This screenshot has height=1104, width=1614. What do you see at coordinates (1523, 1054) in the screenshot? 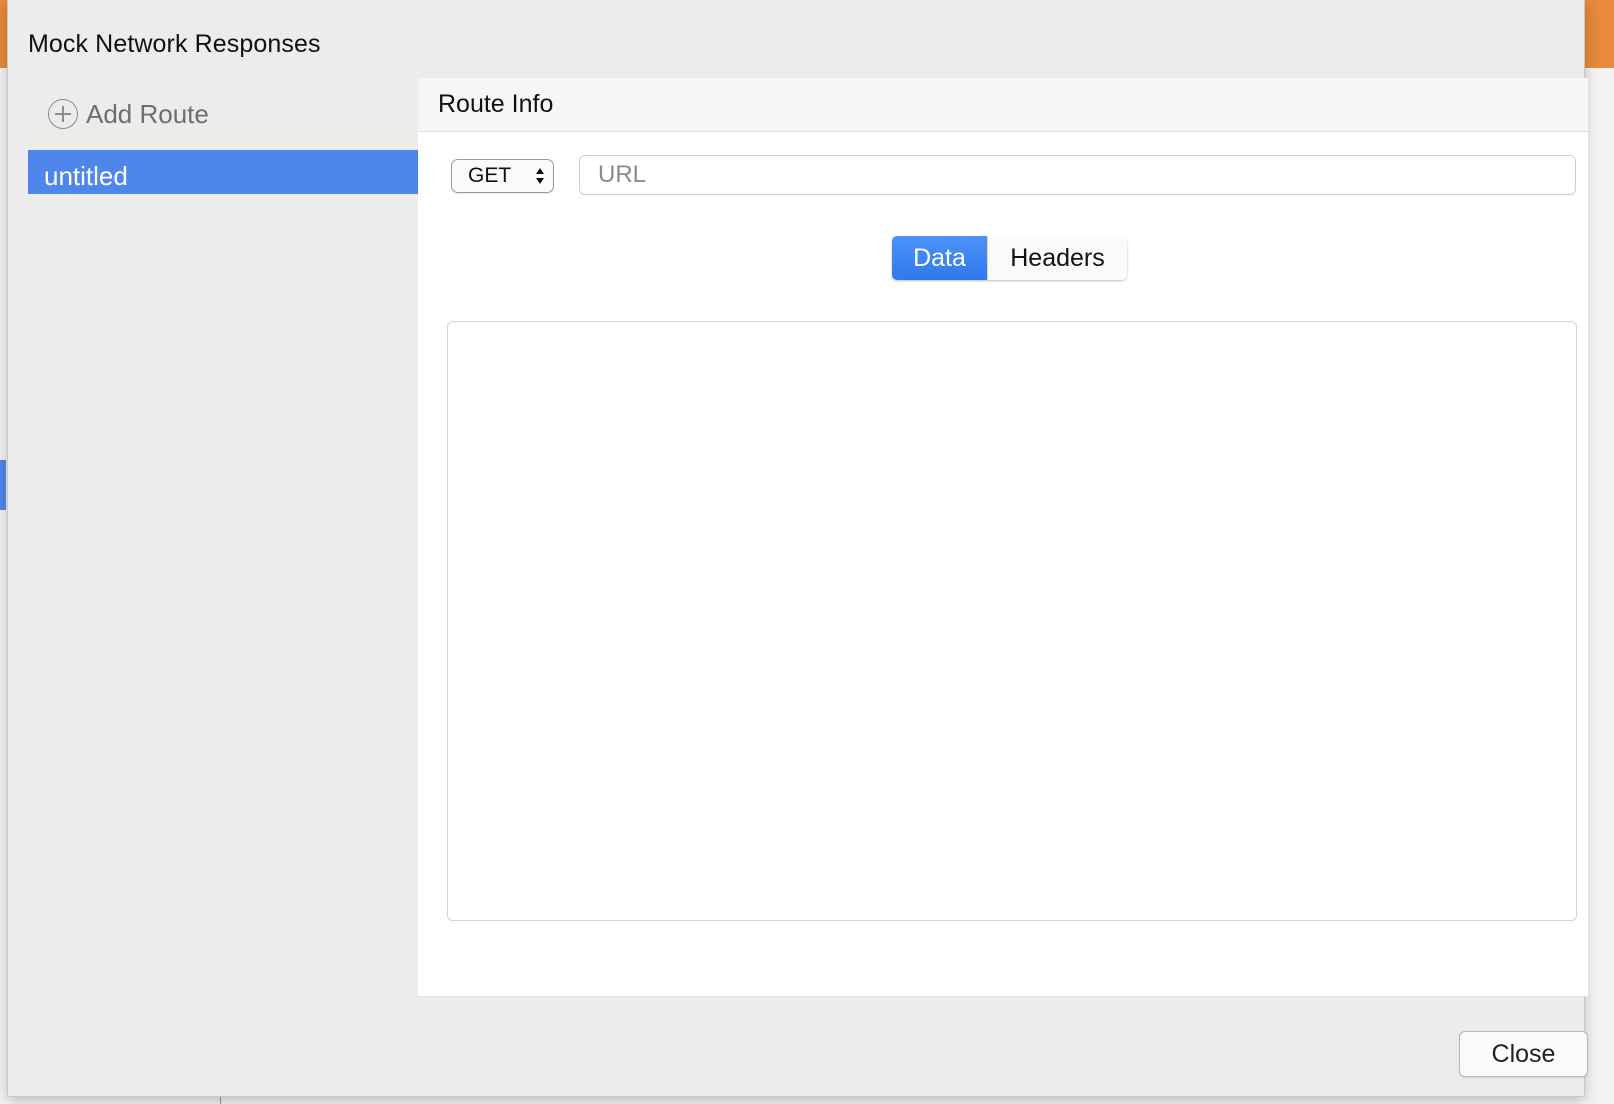
I see `close-button: Close` at bounding box center [1523, 1054].